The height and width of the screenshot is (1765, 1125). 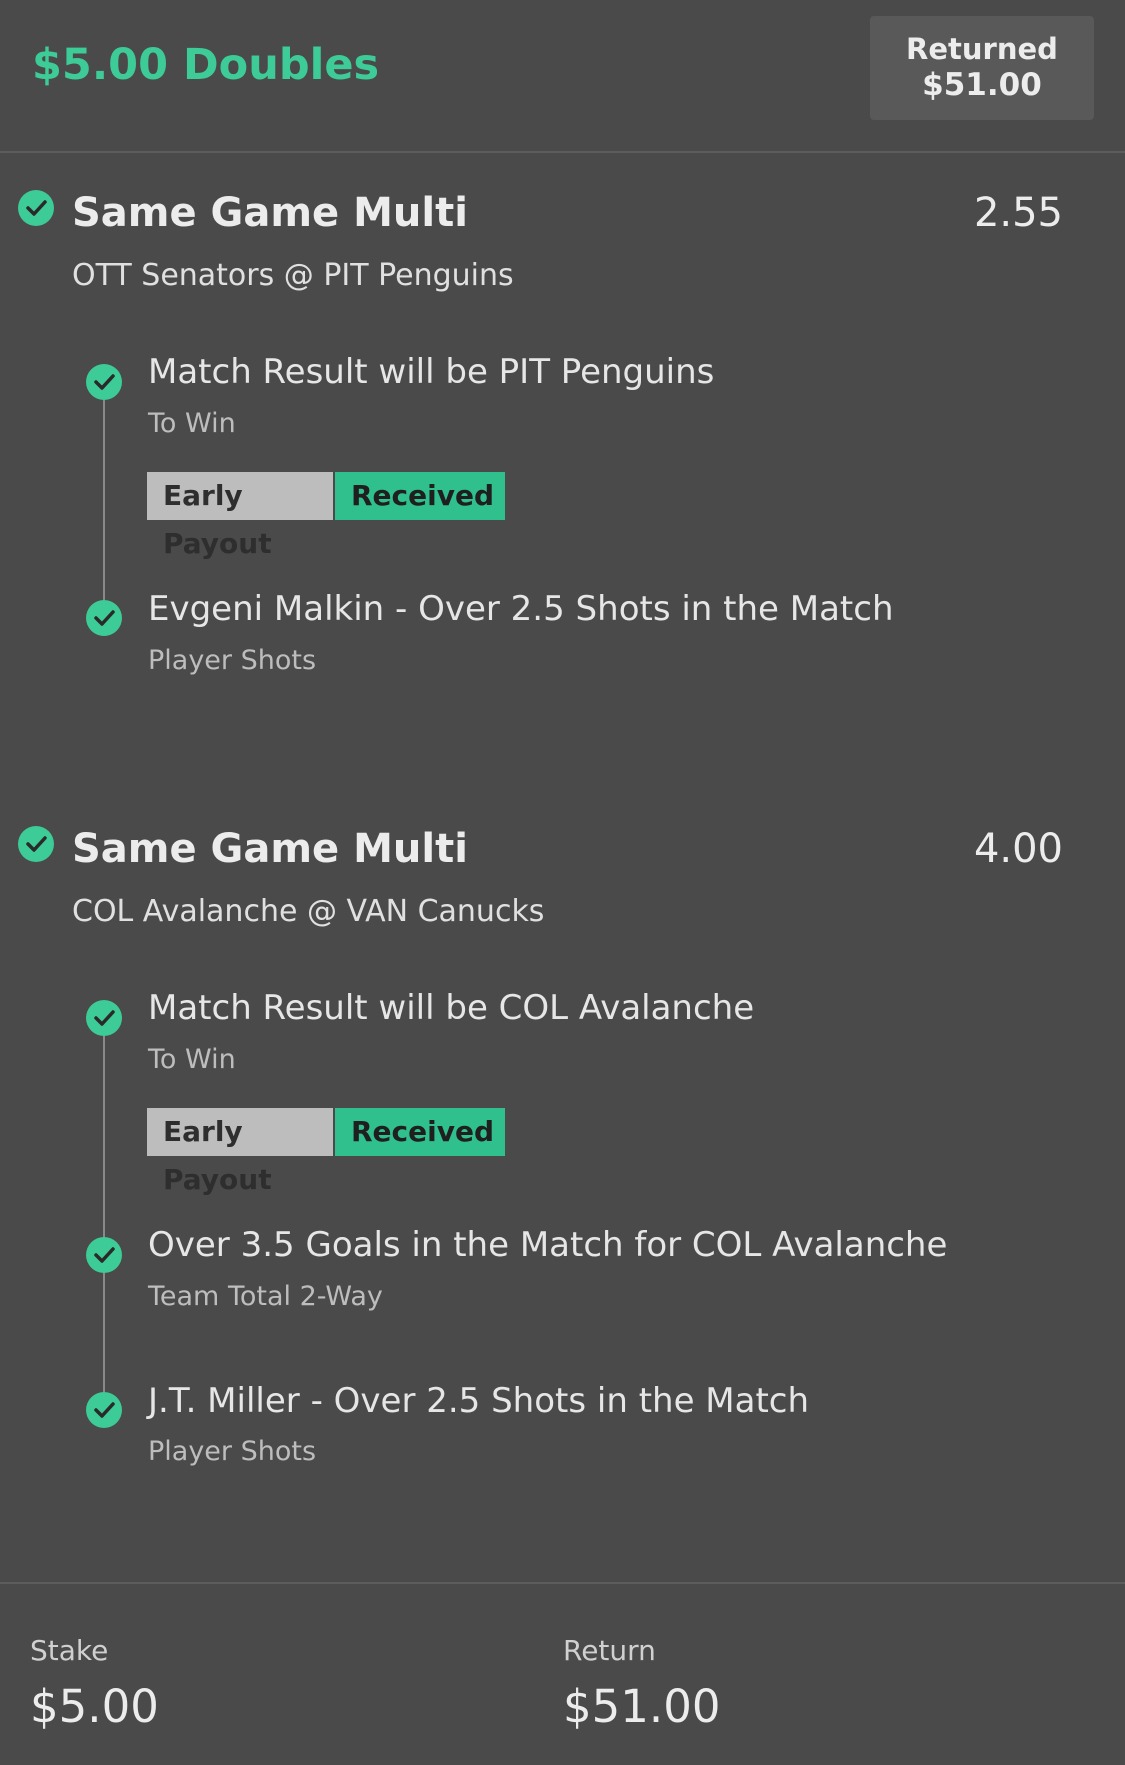 What do you see at coordinates (982, 85) in the screenshot?
I see `returned-amount: $51.00` at bounding box center [982, 85].